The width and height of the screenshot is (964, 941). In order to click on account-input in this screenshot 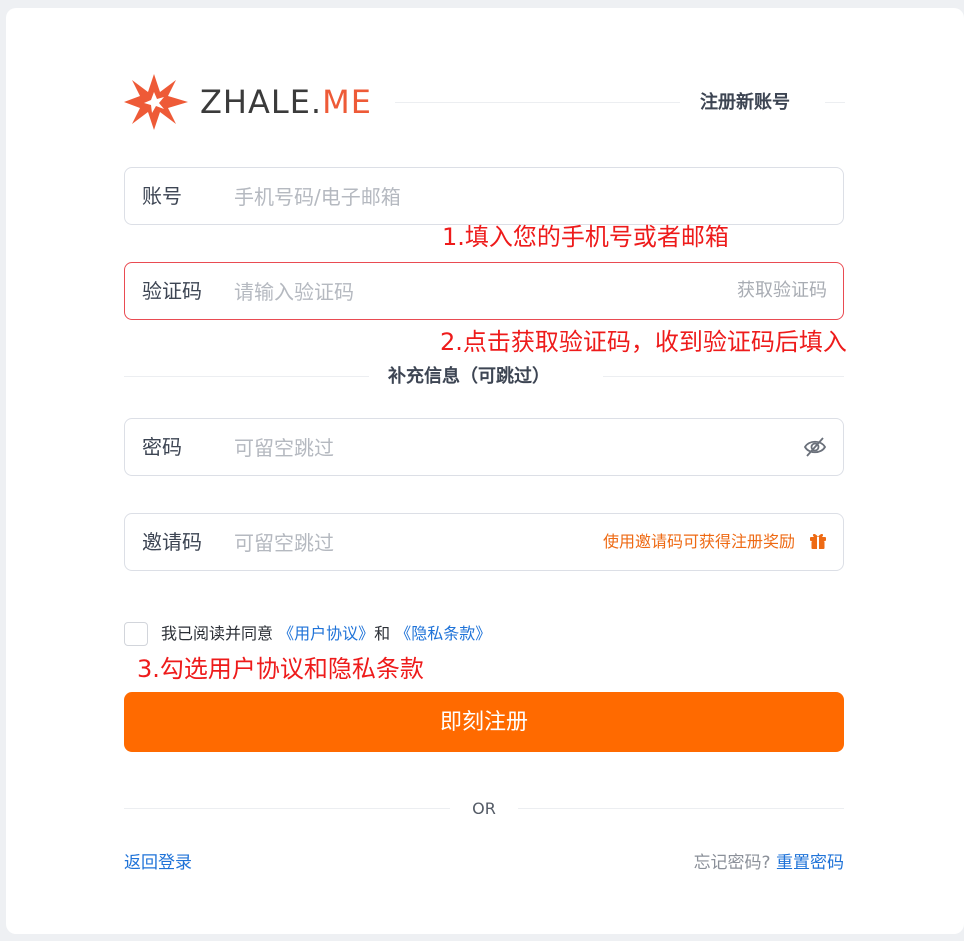, I will do `click(454, 197)`.